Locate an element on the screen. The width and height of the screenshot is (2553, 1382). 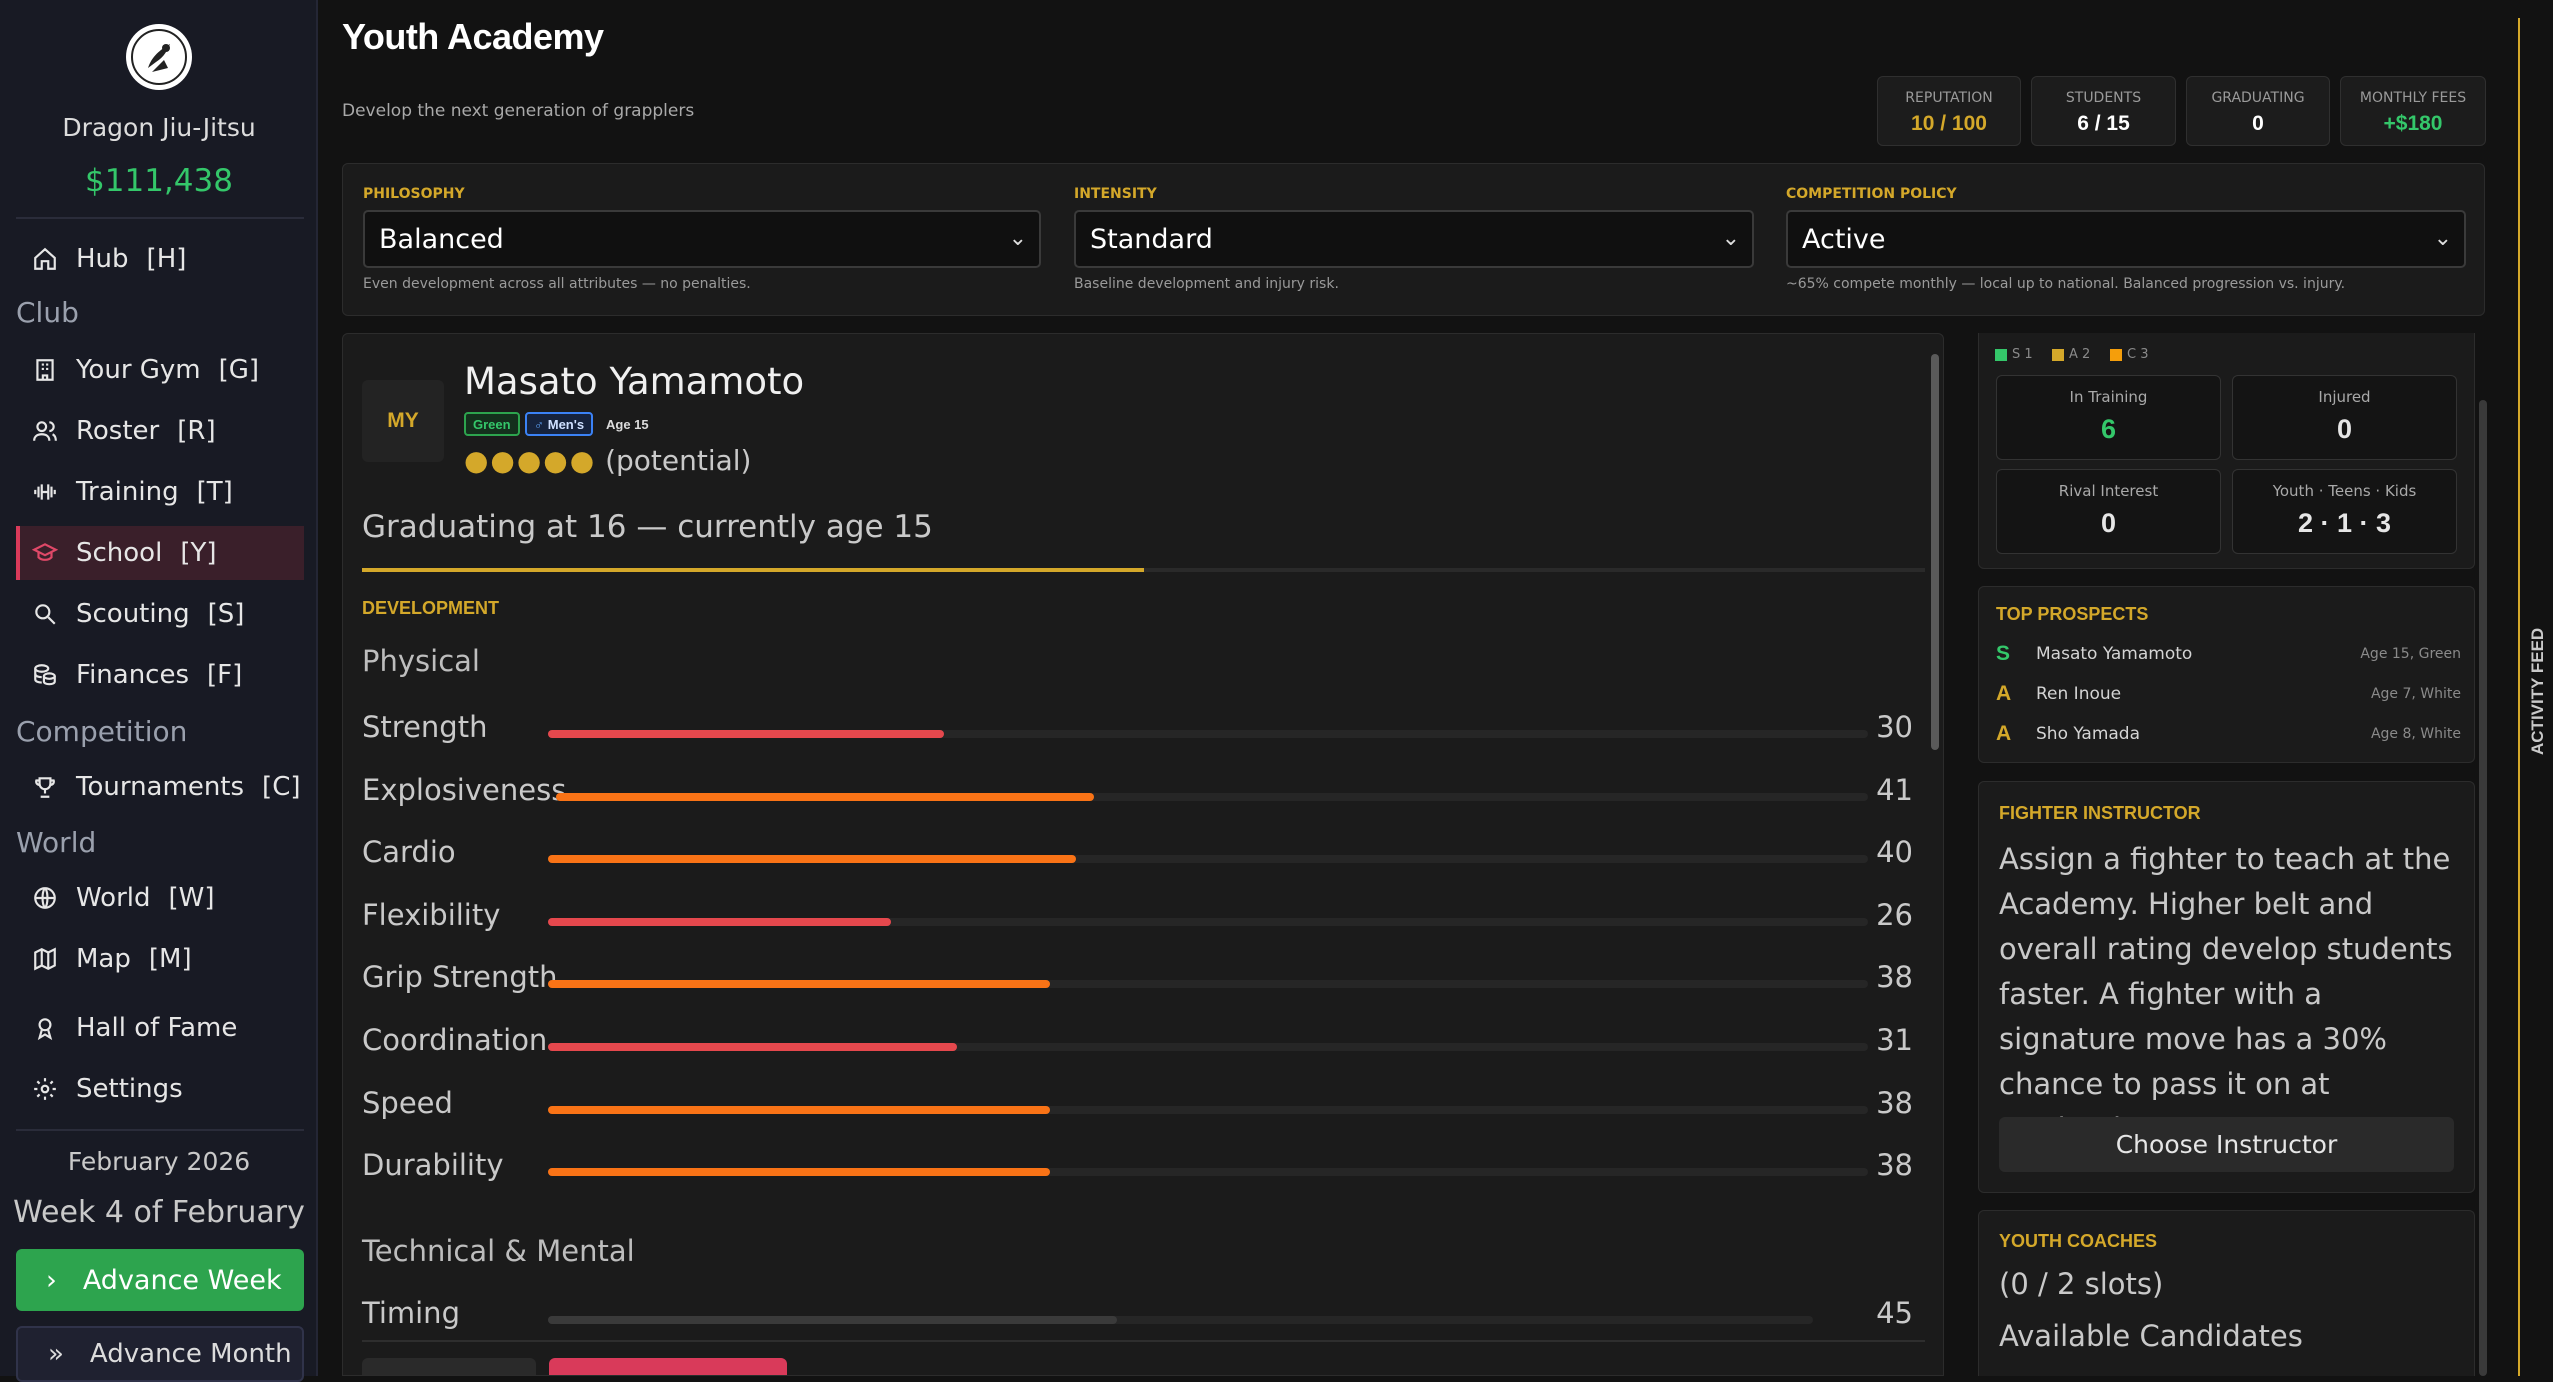
sidebar-item-settings: Settings is located at coordinates (160, 1089).